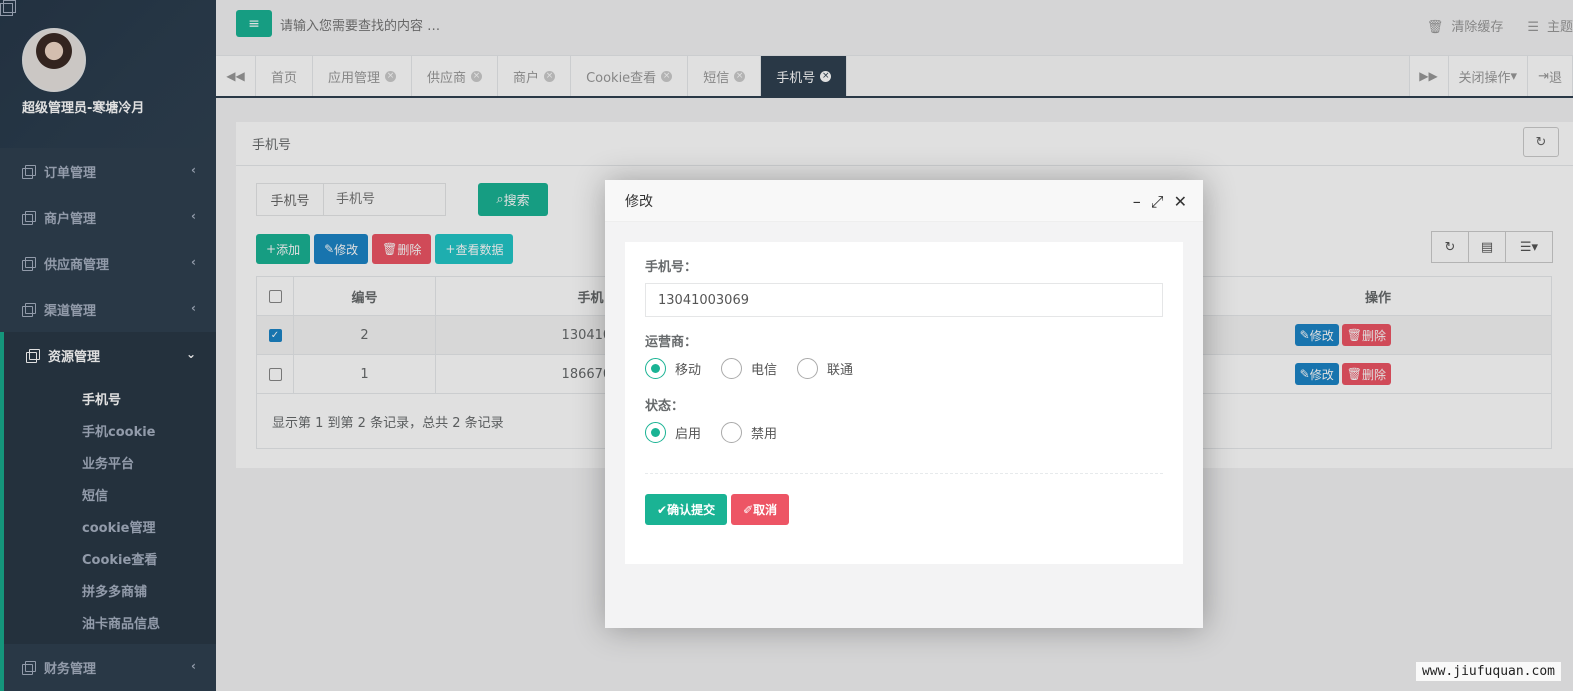 The height and width of the screenshot is (691, 1573). I want to click on modal-title: 修改, so click(639, 201).